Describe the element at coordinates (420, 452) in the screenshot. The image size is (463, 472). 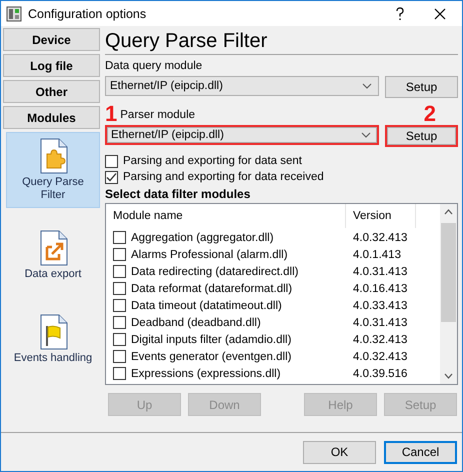
I see `dialog-button: Cancel` at that location.